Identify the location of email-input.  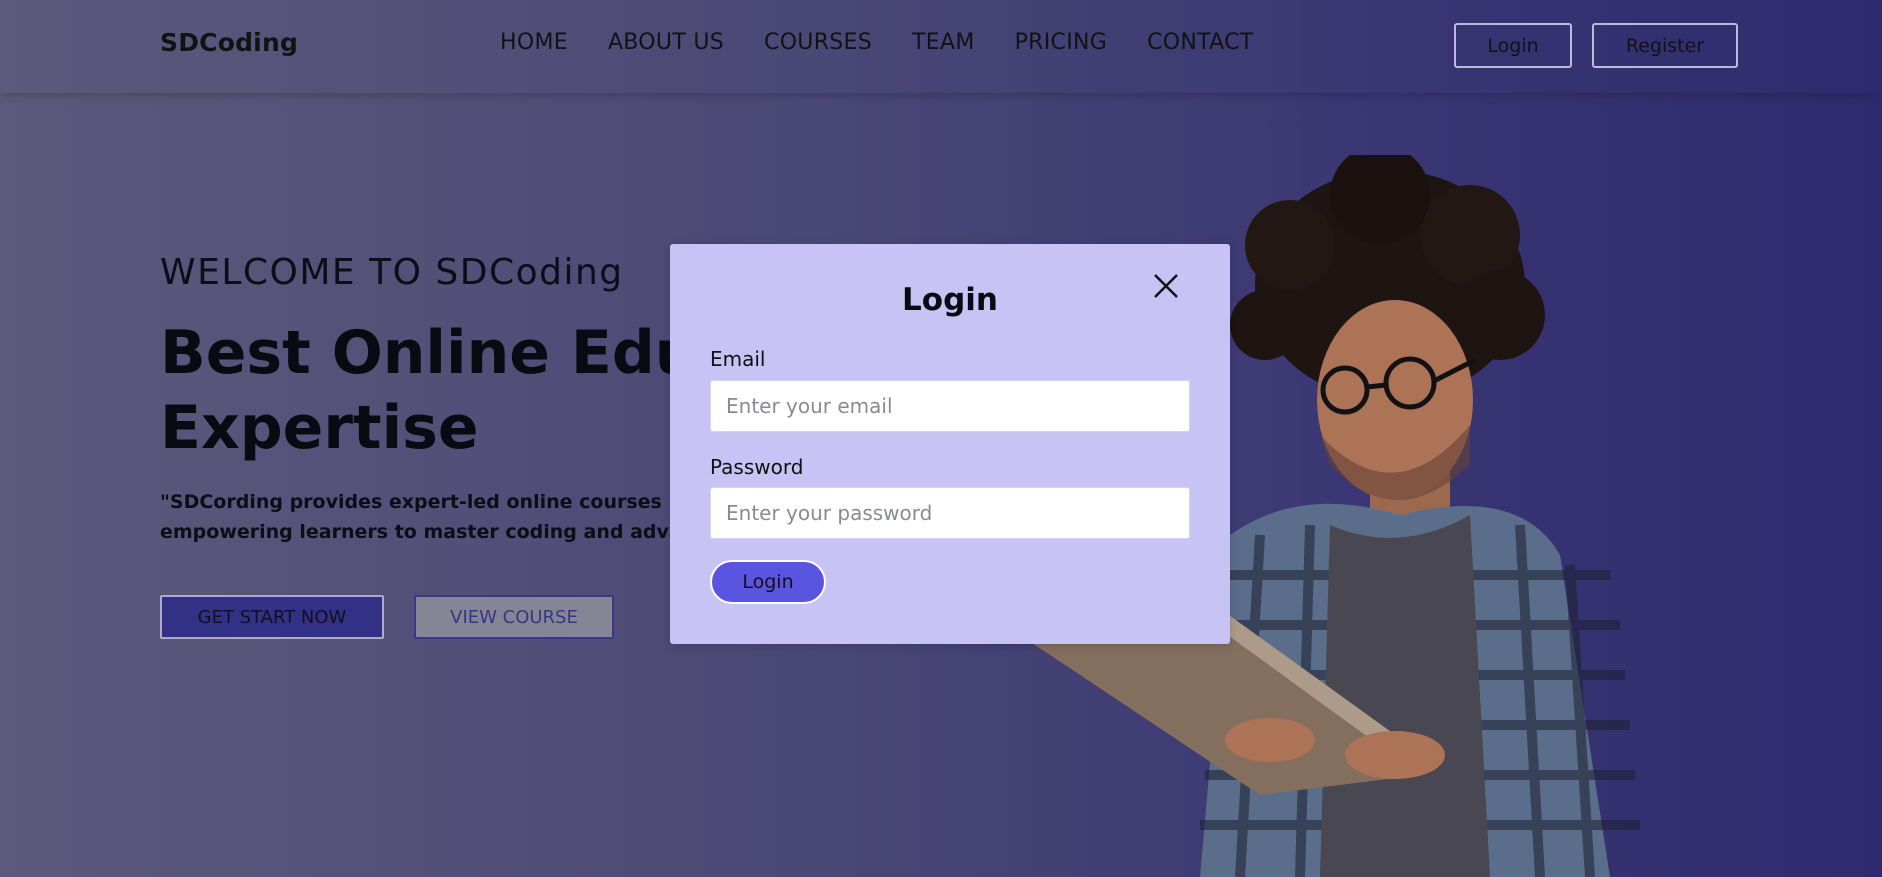
(950, 406).